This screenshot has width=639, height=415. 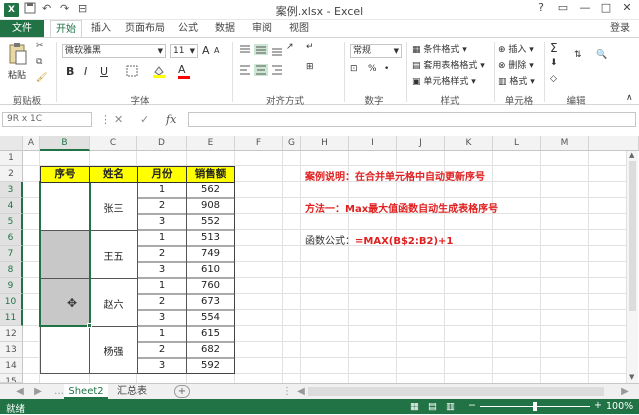 I want to click on insert-function-button: fx, so click(x=171, y=119).